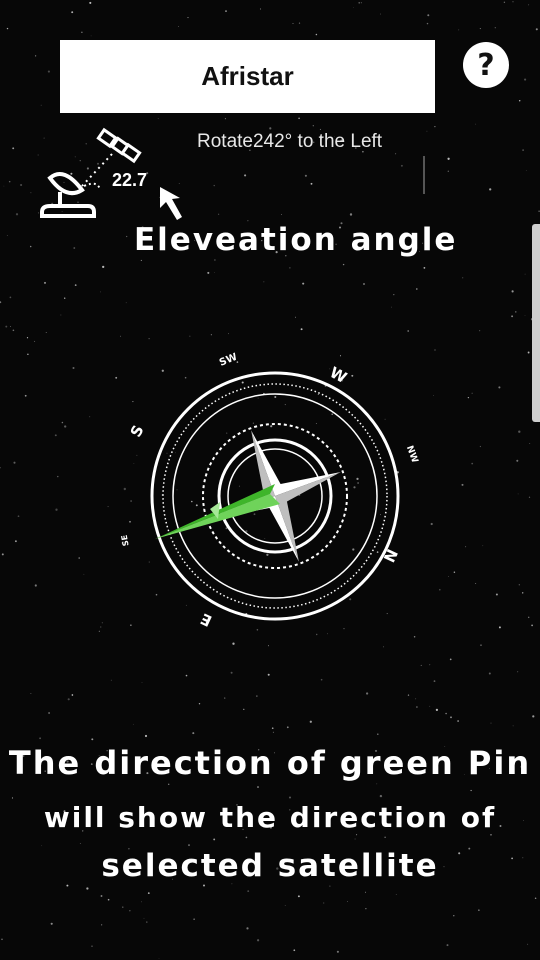 The width and height of the screenshot is (540, 960). What do you see at coordinates (247, 76) in the screenshot?
I see `satellite-selector: Afristar` at bounding box center [247, 76].